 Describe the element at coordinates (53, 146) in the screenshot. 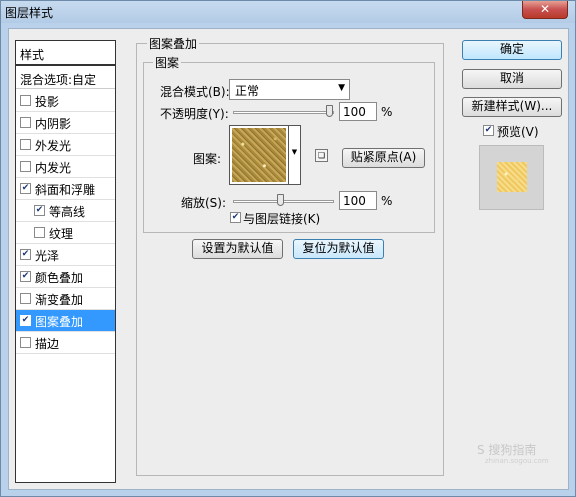

I see `style-item-label: 外发光` at that location.